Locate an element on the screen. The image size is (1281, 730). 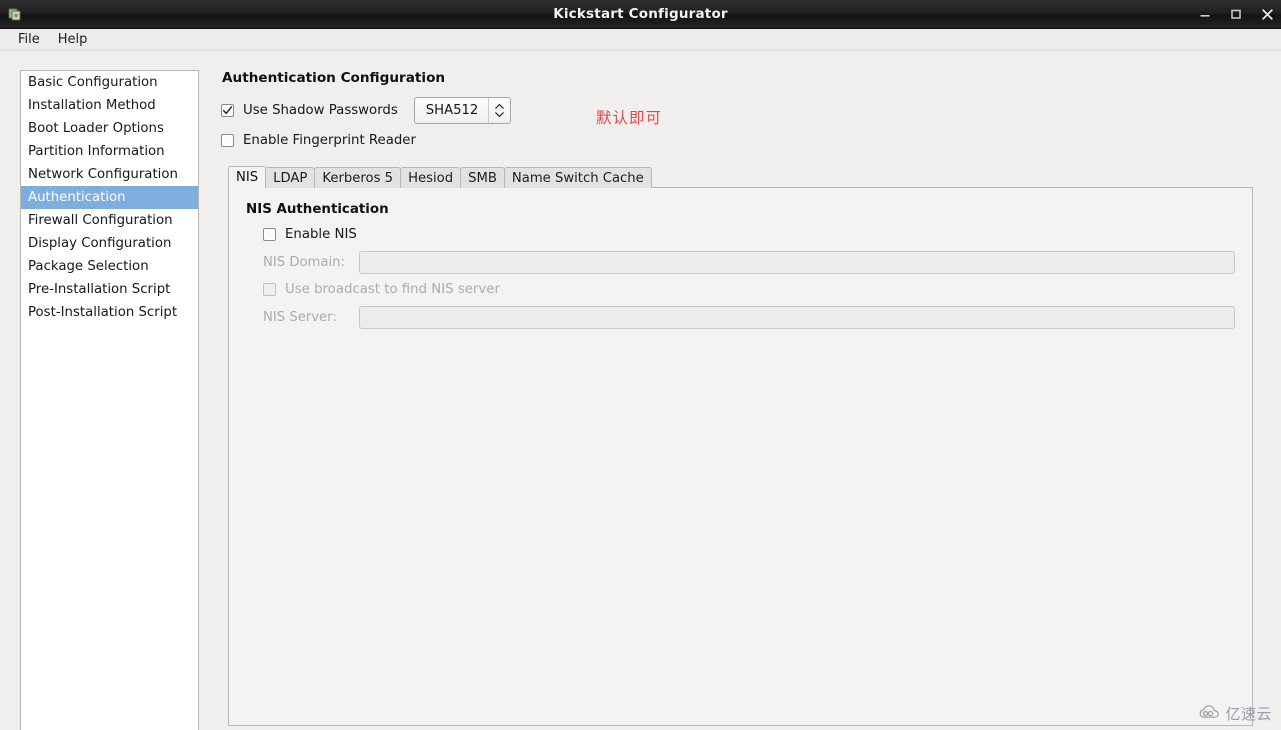
nis-broadcast-checkbox is located at coordinates (269, 289).